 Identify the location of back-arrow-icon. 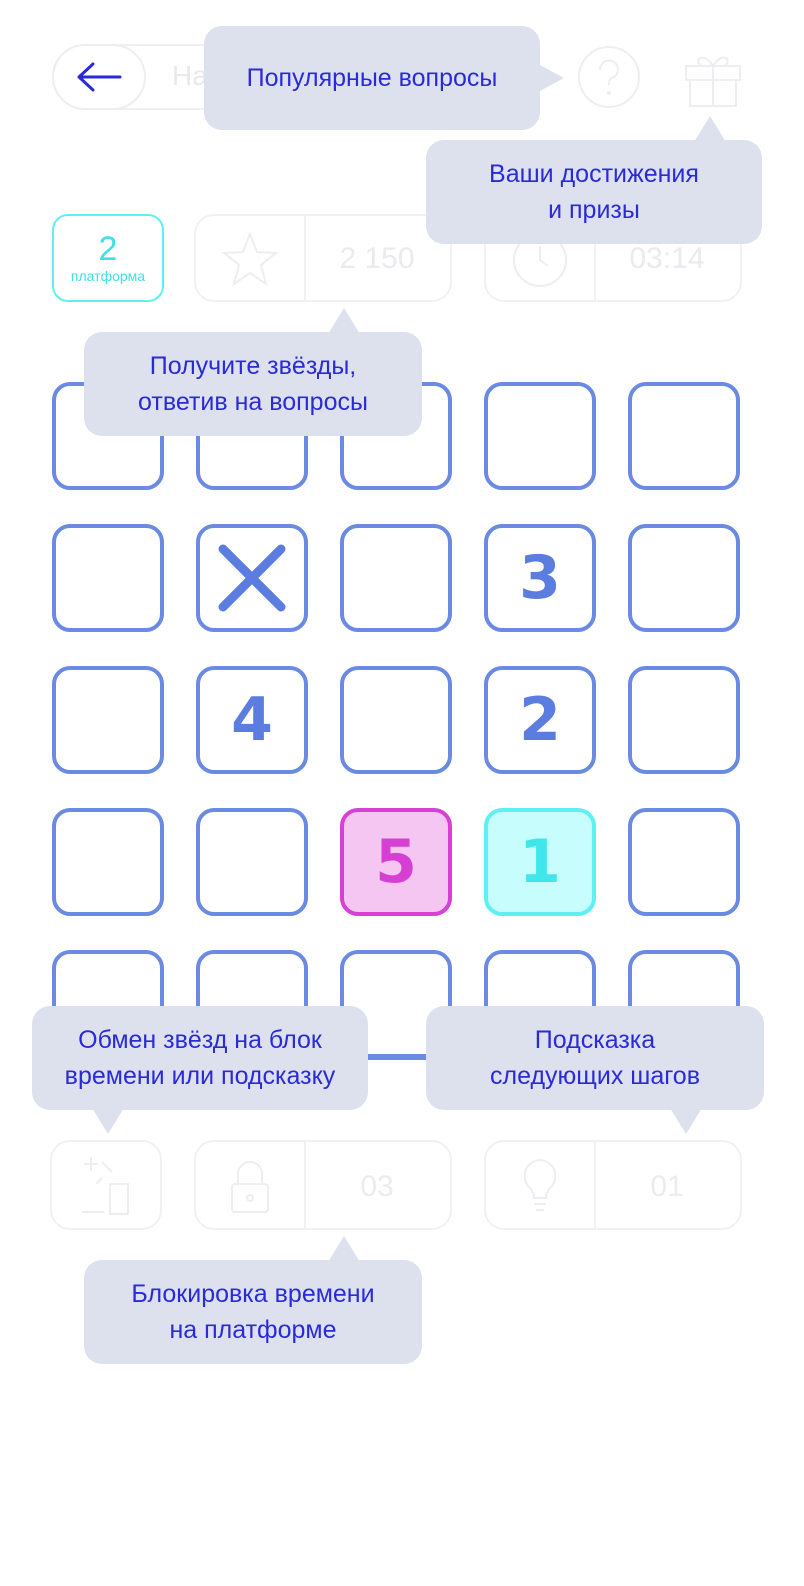
(99, 77).